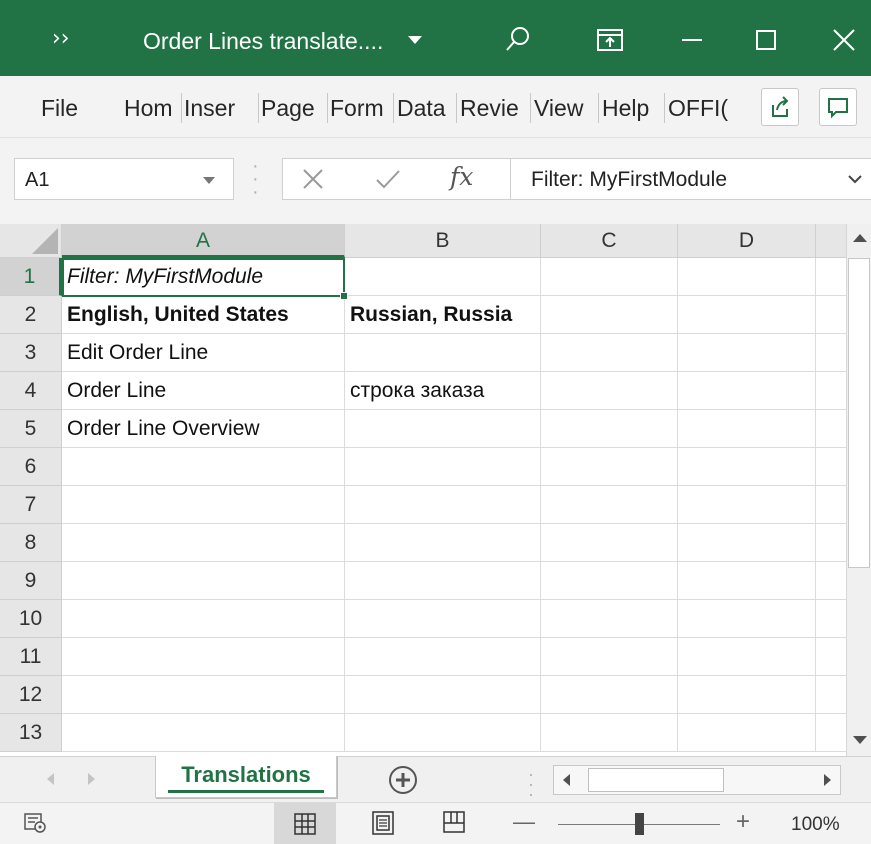 The height and width of the screenshot is (844, 871). Describe the element at coordinates (609, 467) in the screenshot. I see `cell-c6` at that location.